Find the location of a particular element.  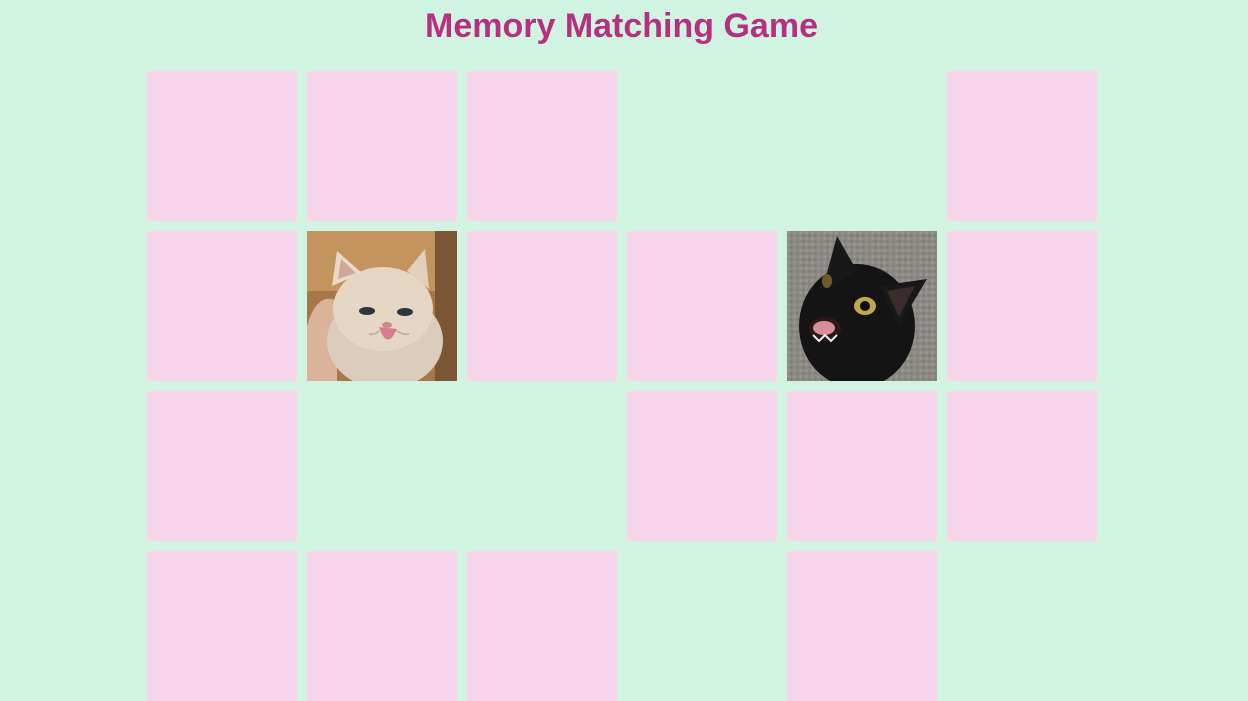

cream-persian-kitten-image is located at coordinates (382, 306).